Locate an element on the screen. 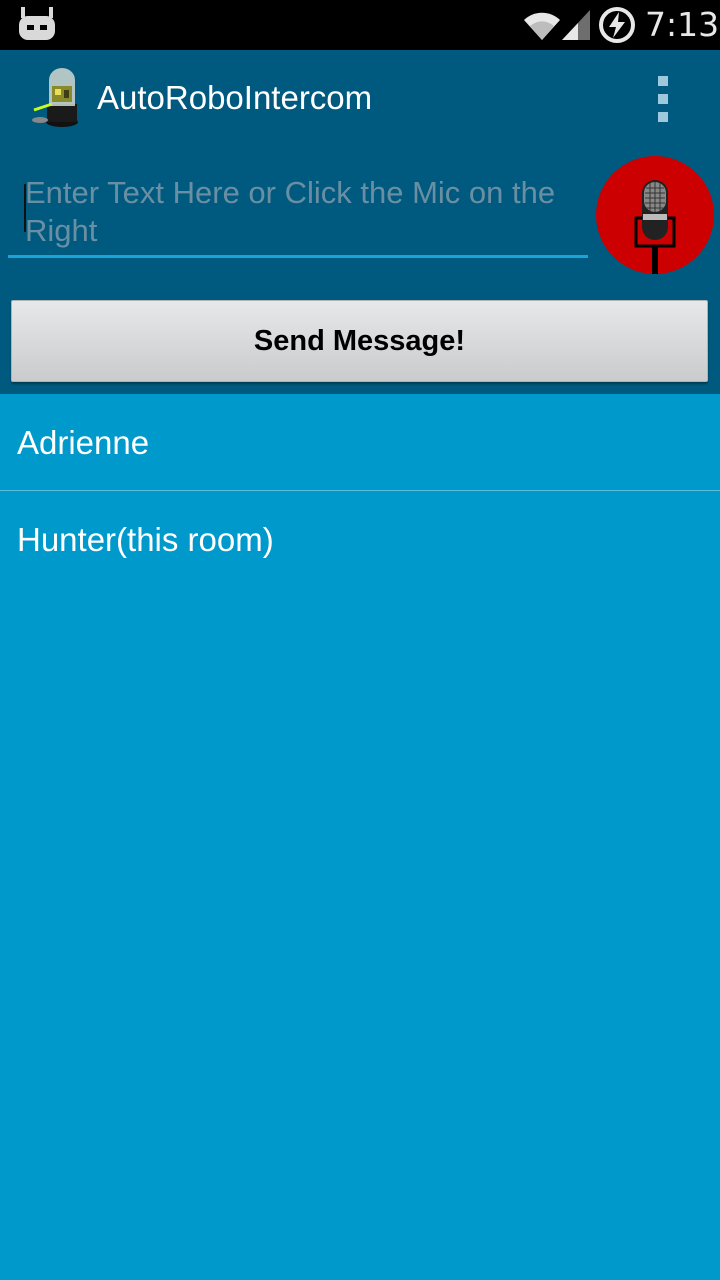  list-item: Adrienne is located at coordinates (360, 442).